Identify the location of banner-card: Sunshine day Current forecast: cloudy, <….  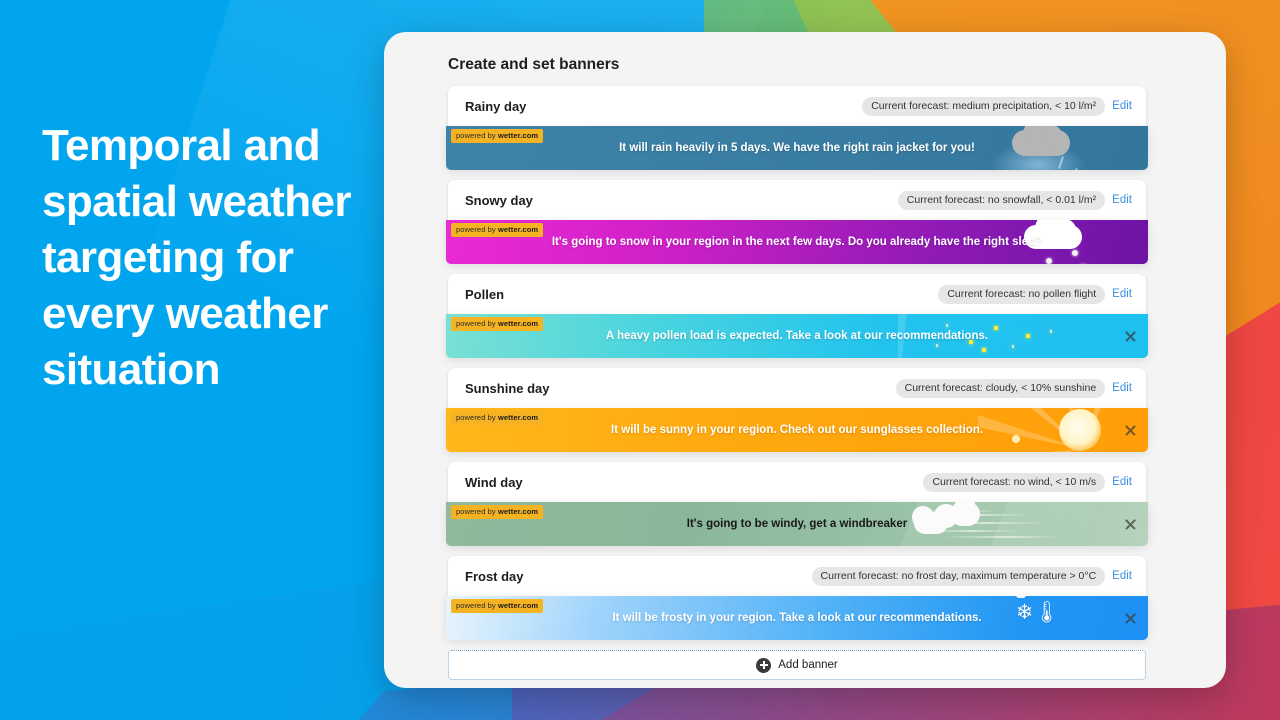
(797, 410).